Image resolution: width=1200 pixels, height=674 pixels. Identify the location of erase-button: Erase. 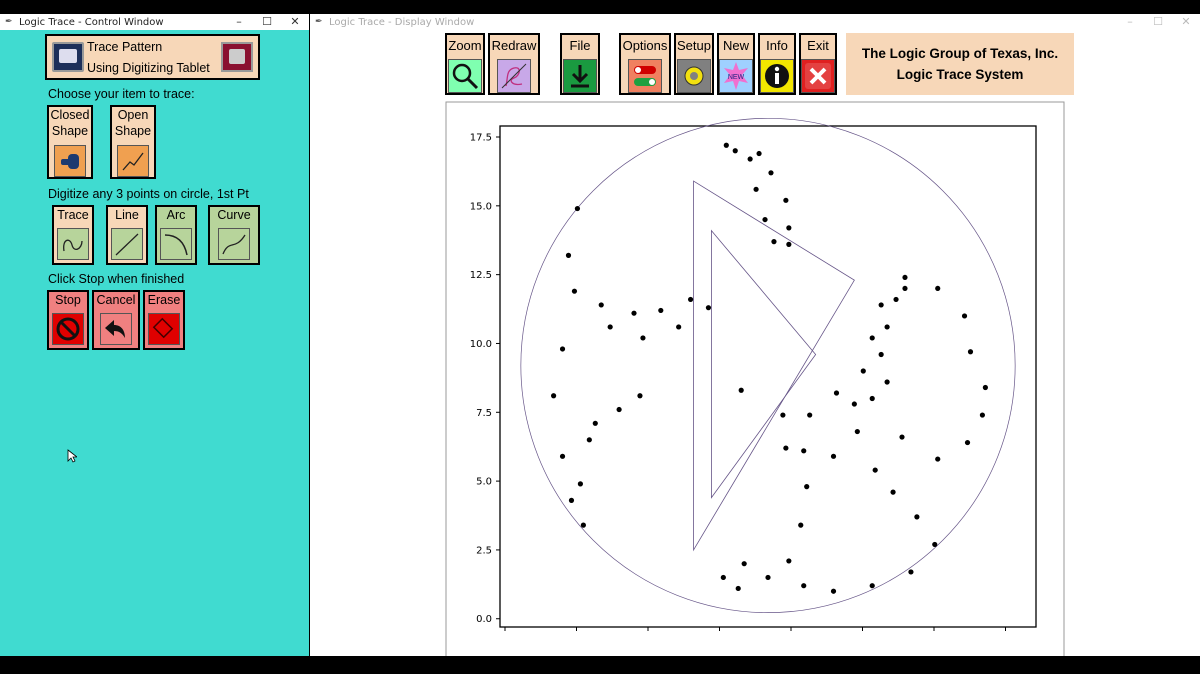
(164, 320).